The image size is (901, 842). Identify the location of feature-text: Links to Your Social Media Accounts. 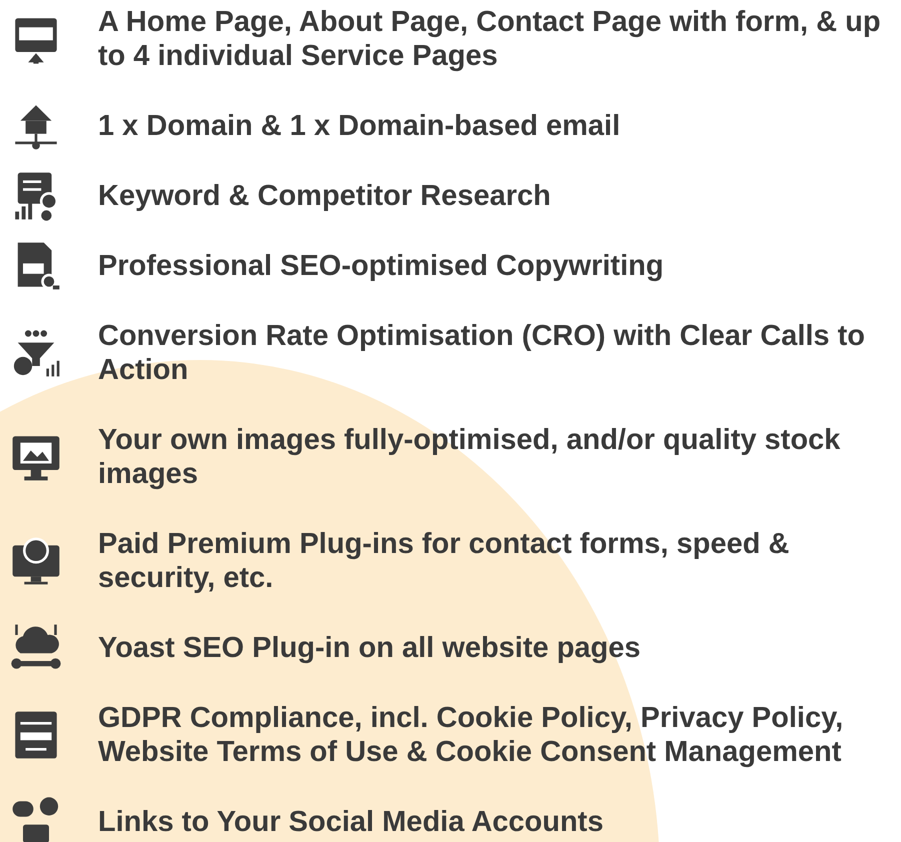
(351, 822).